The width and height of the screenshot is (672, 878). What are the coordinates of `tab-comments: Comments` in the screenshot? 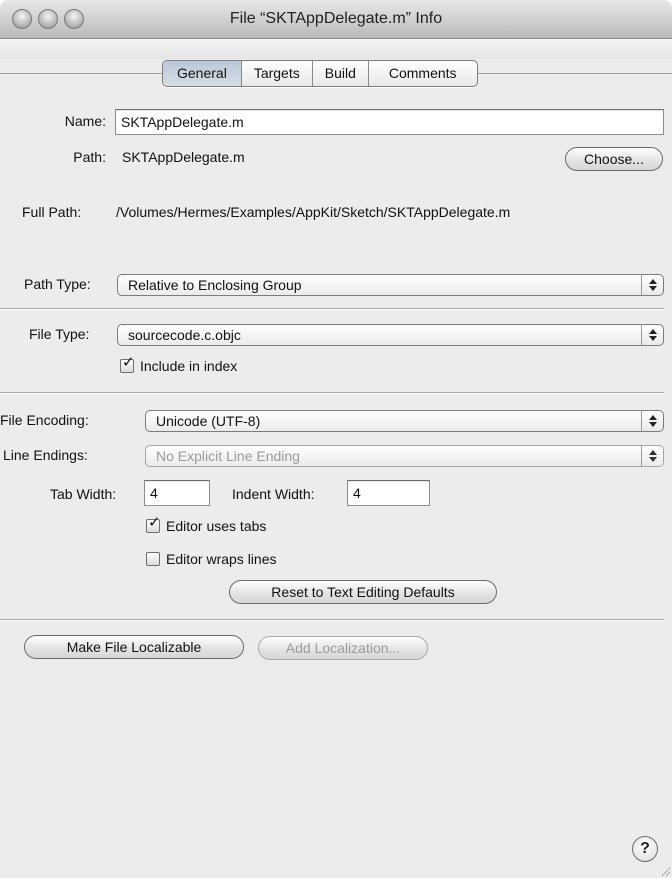 It's located at (423, 73).